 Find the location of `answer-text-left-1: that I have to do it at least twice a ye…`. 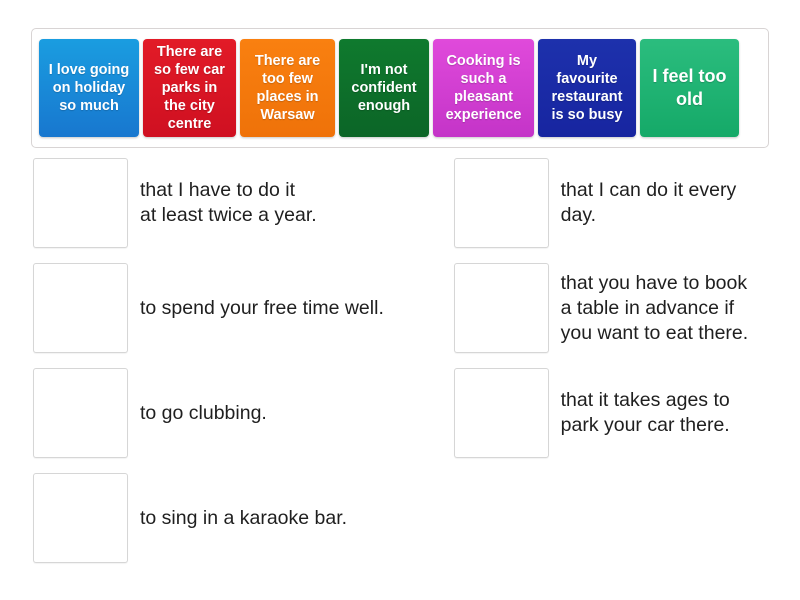

answer-text-left-1: that I have to do it at least twice a ye… is located at coordinates (228, 202).